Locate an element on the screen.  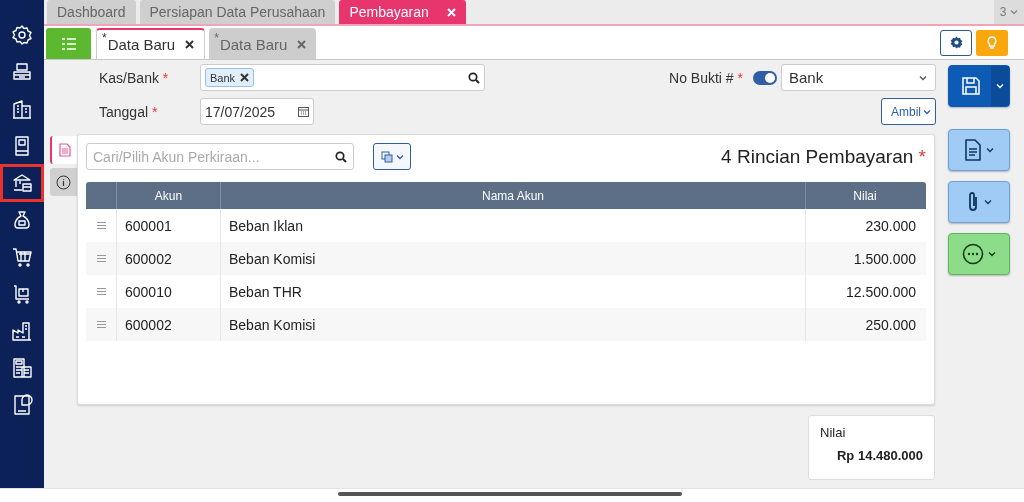
attachment-menu-button is located at coordinates (979, 202).